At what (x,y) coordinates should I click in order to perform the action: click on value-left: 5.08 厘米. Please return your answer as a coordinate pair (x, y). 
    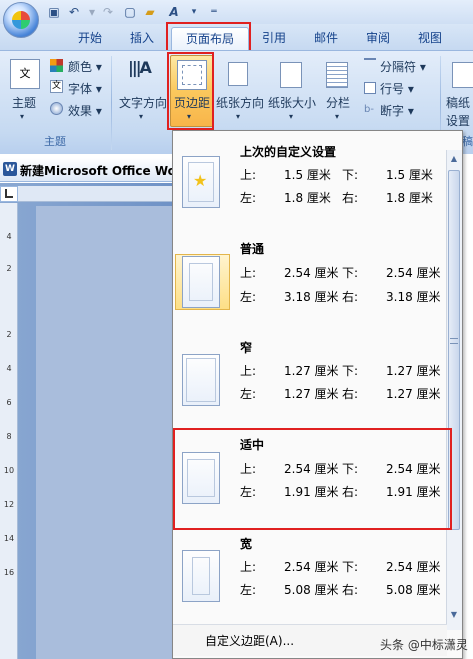
    Looking at the image, I should click on (311, 590).